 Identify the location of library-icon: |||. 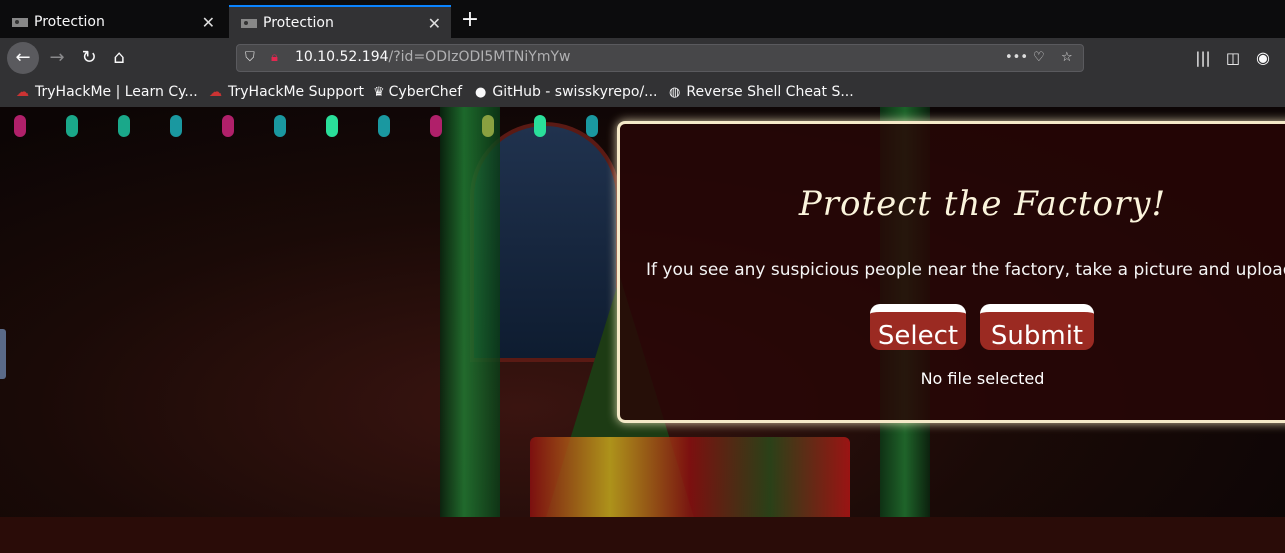
(1203, 58).